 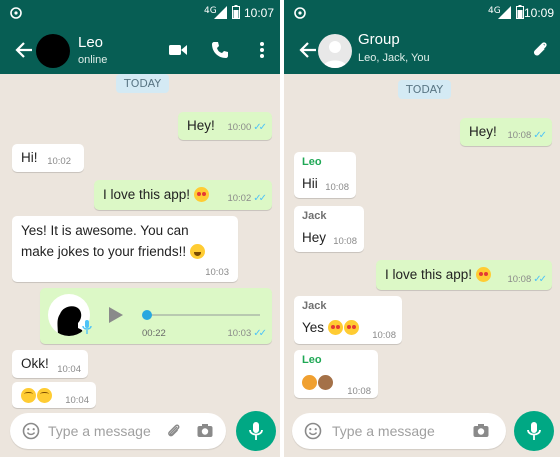 I want to click on status-time: 10:07, so click(x=258, y=13).